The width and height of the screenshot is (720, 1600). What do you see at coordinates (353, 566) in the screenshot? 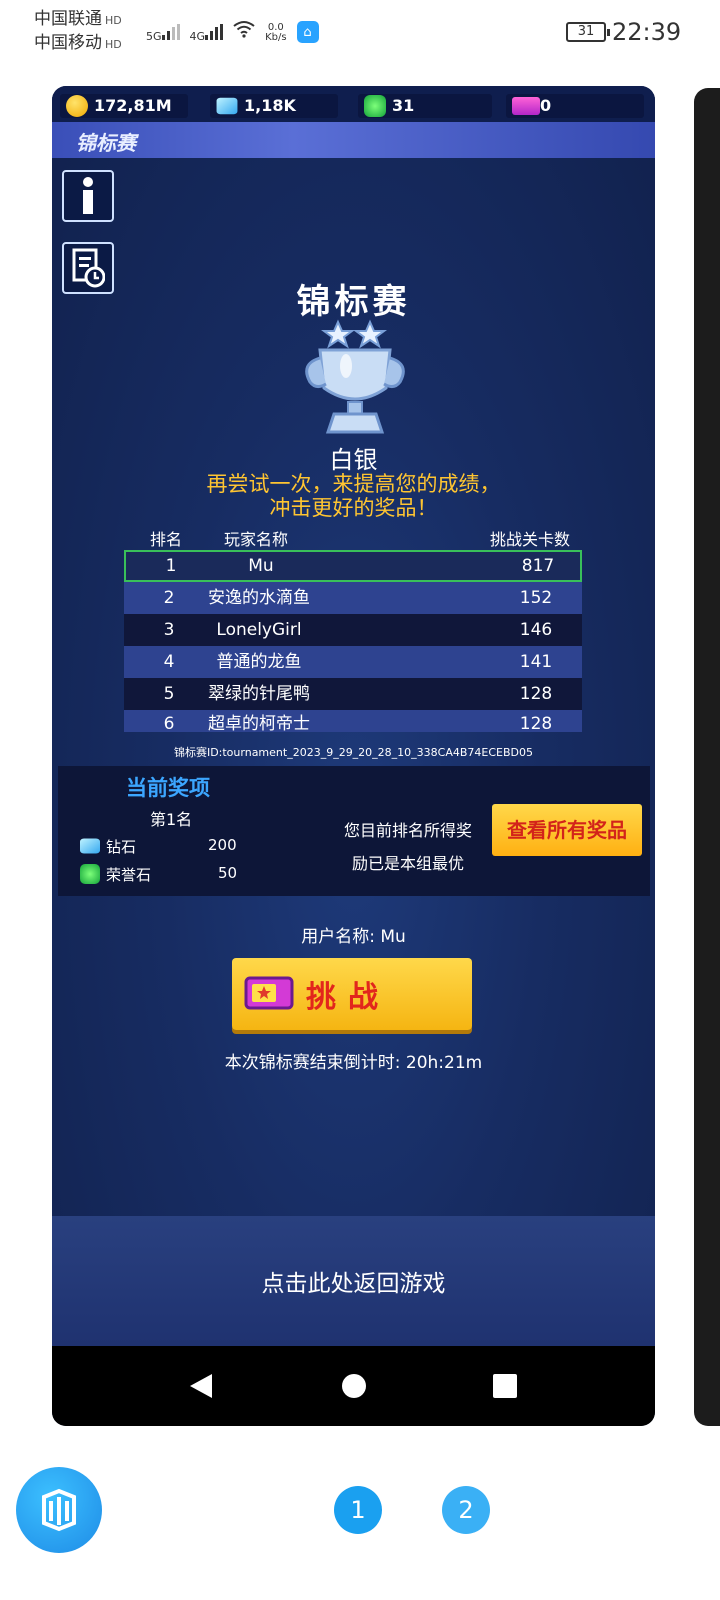
I see `table-row: 1 Mu 817` at bounding box center [353, 566].